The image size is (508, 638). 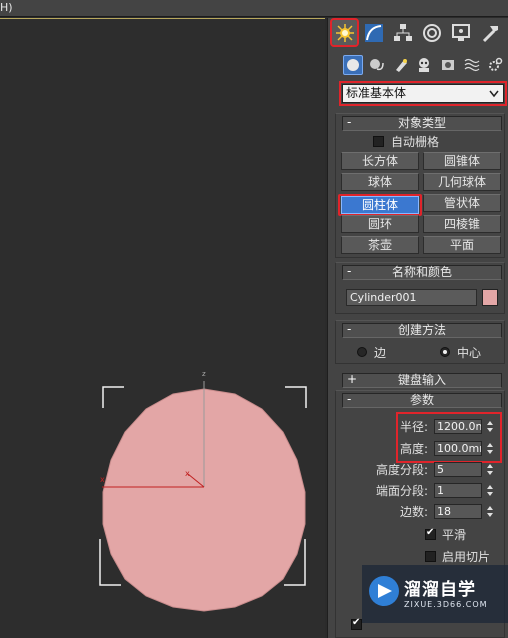 What do you see at coordinates (423, 93) in the screenshot?
I see `object-category-select: 标准基本体` at bounding box center [423, 93].